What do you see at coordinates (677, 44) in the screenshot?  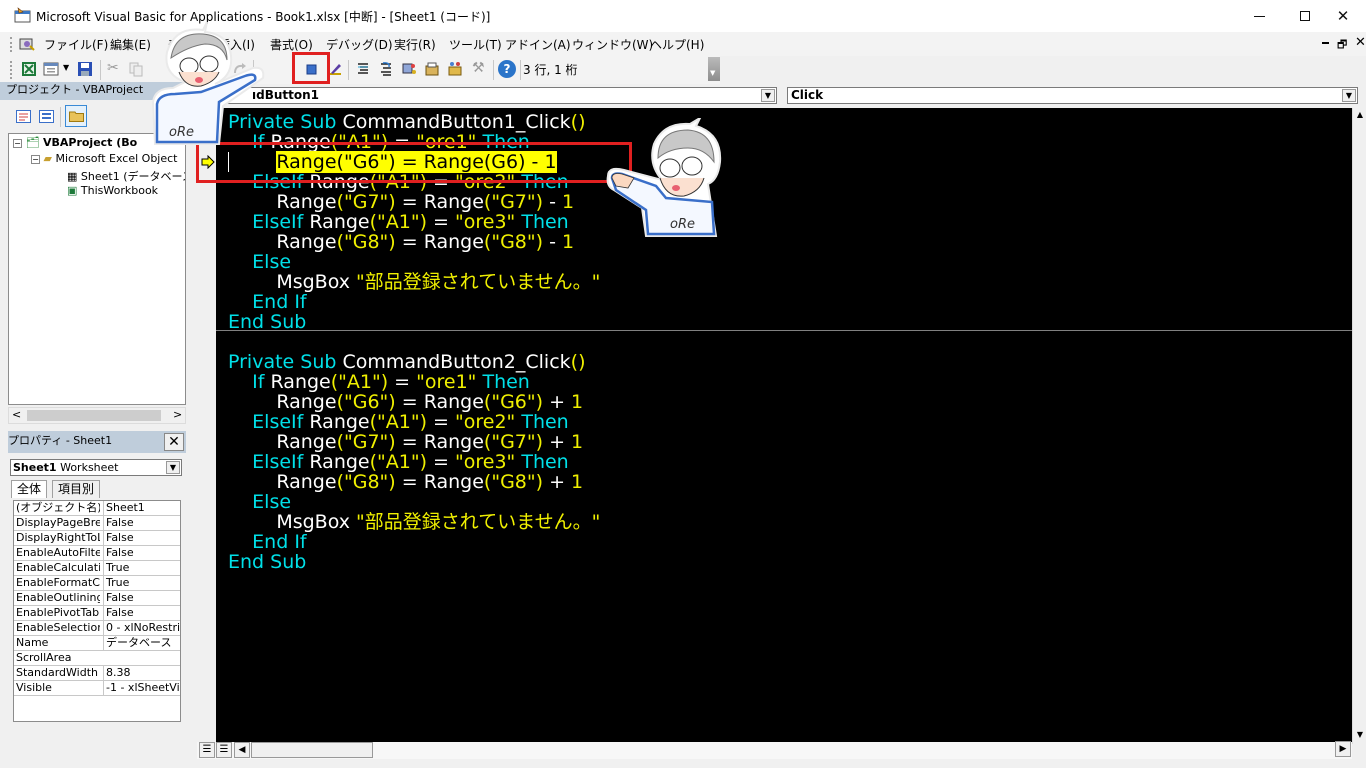 I see `menu-help: ヘルプ(H)` at bounding box center [677, 44].